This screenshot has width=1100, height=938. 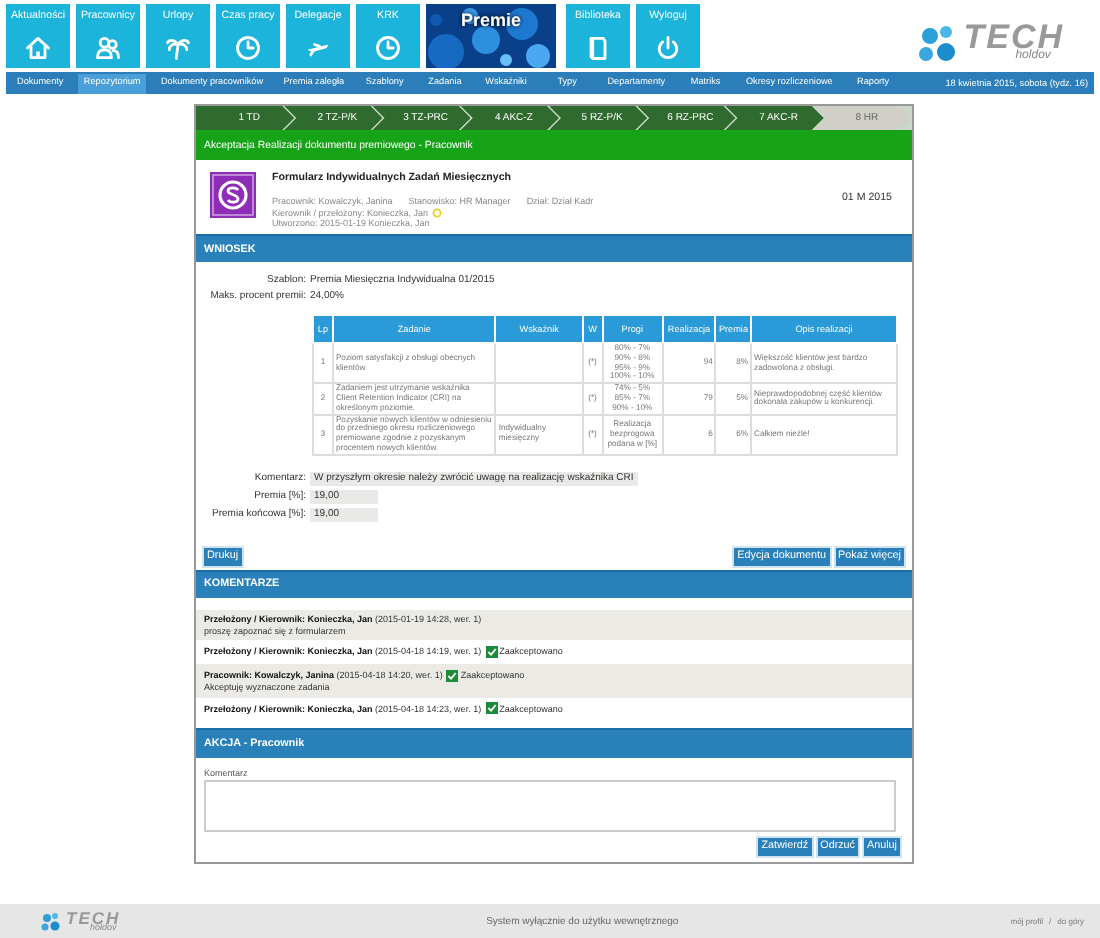 What do you see at coordinates (437, 212) in the screenshot?
I see `sun-icon` at bounding box center [437, 212].